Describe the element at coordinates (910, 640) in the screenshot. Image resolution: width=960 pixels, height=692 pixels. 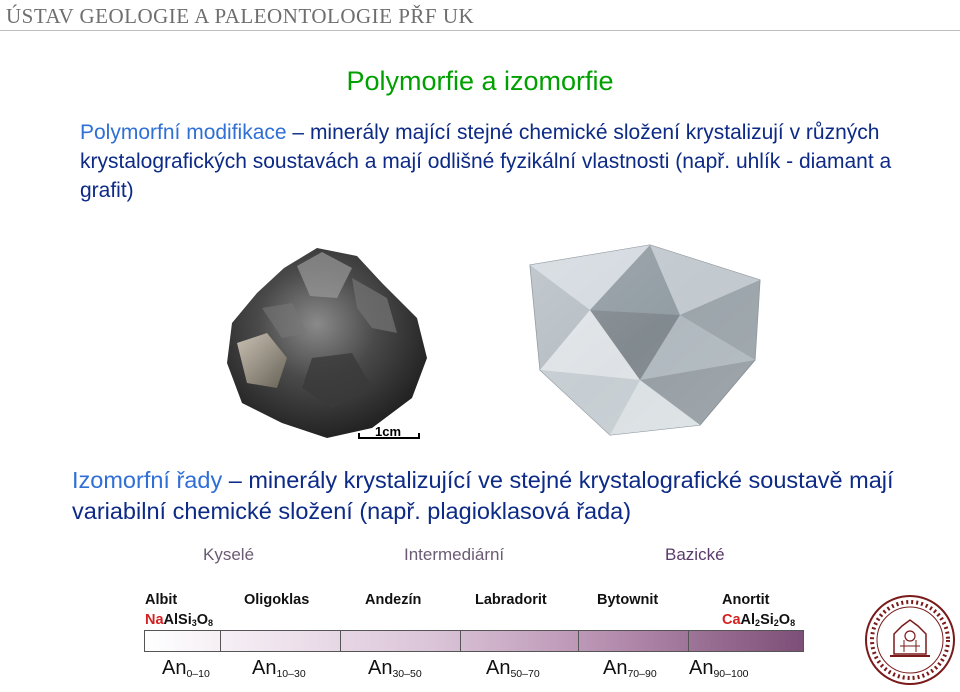
I see `university-seal-image` at that location.